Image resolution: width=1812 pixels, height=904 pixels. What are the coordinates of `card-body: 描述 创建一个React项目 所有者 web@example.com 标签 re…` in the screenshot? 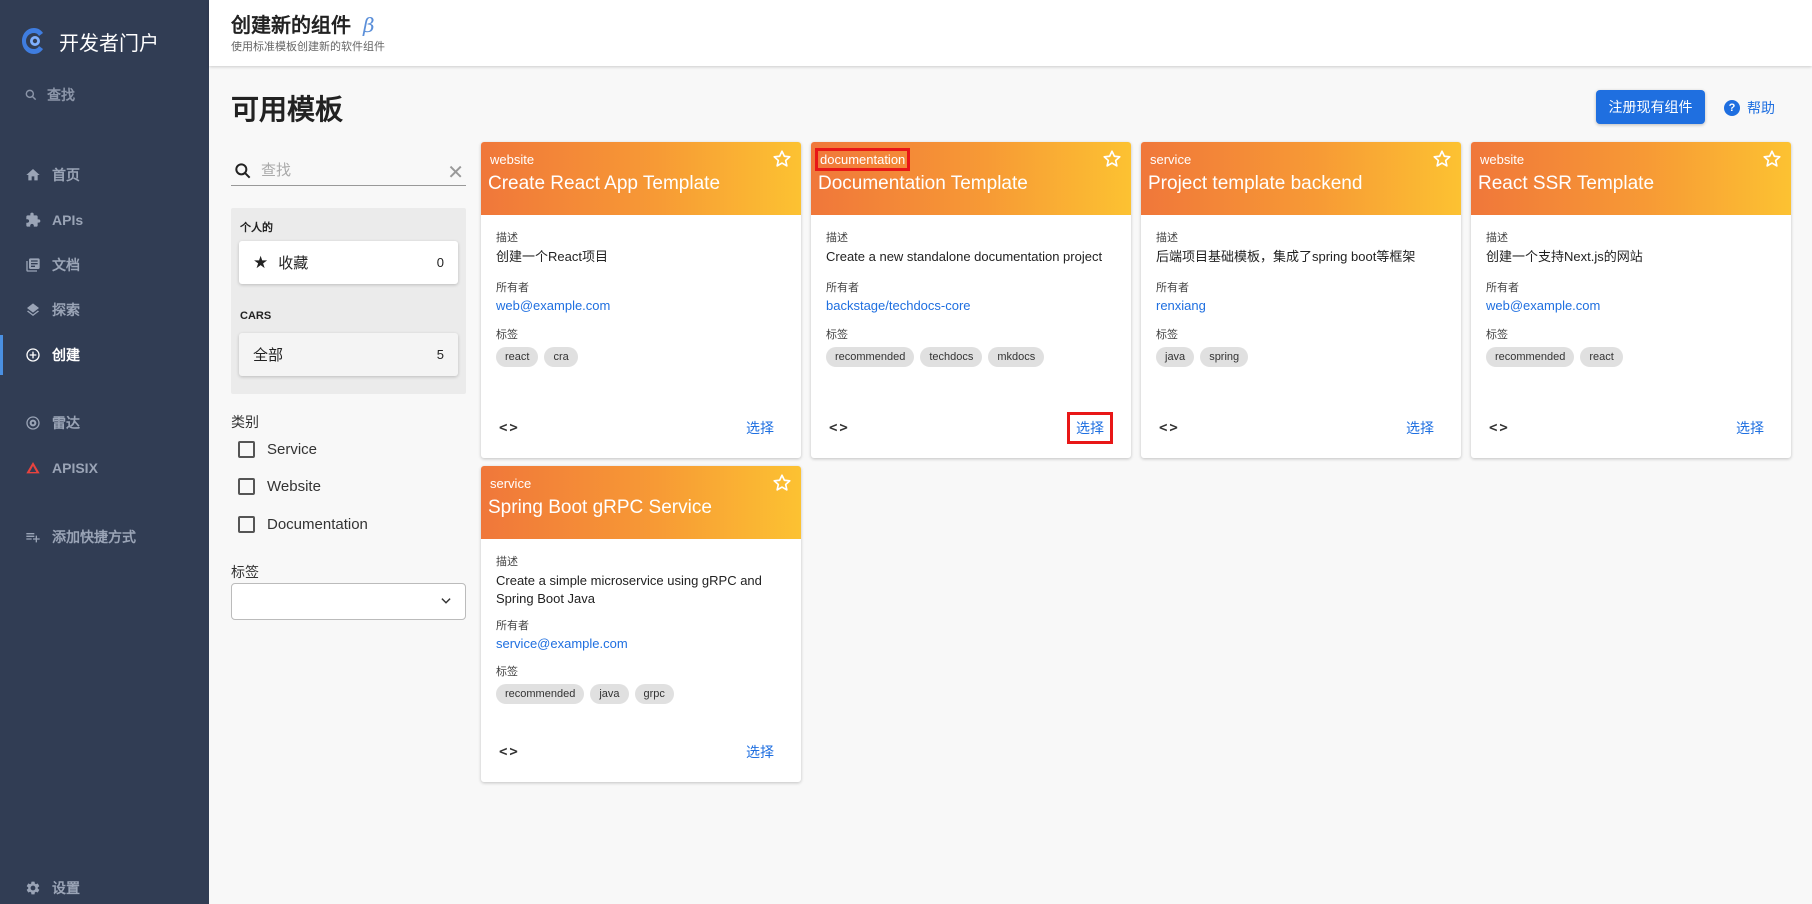 It's located at (641, 298).